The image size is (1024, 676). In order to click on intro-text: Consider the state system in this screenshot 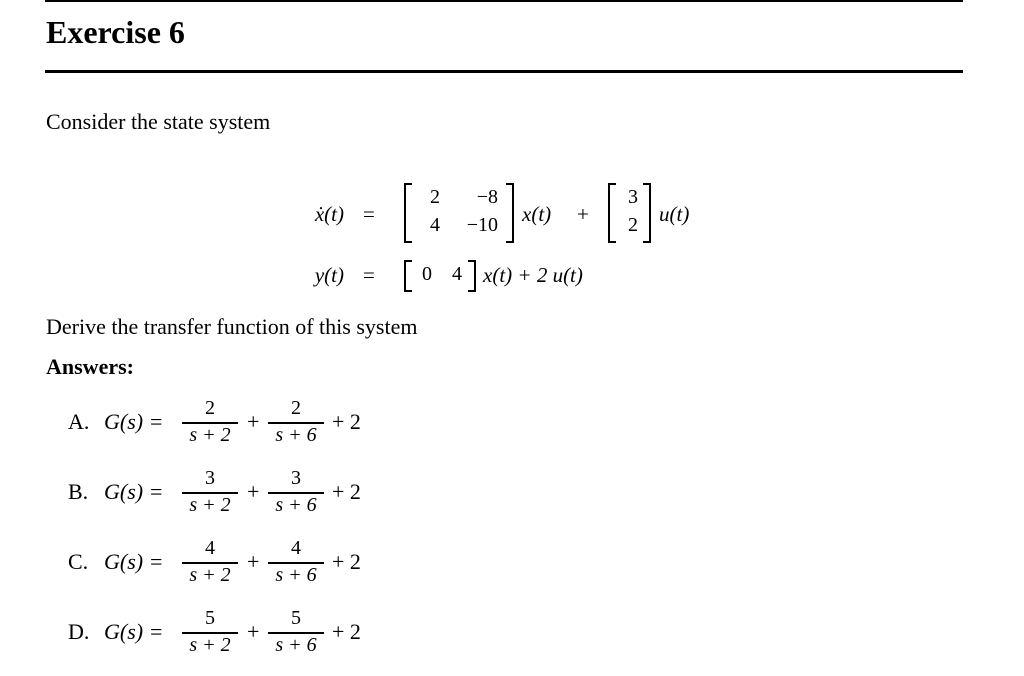, I will do `click(158, 121)`.